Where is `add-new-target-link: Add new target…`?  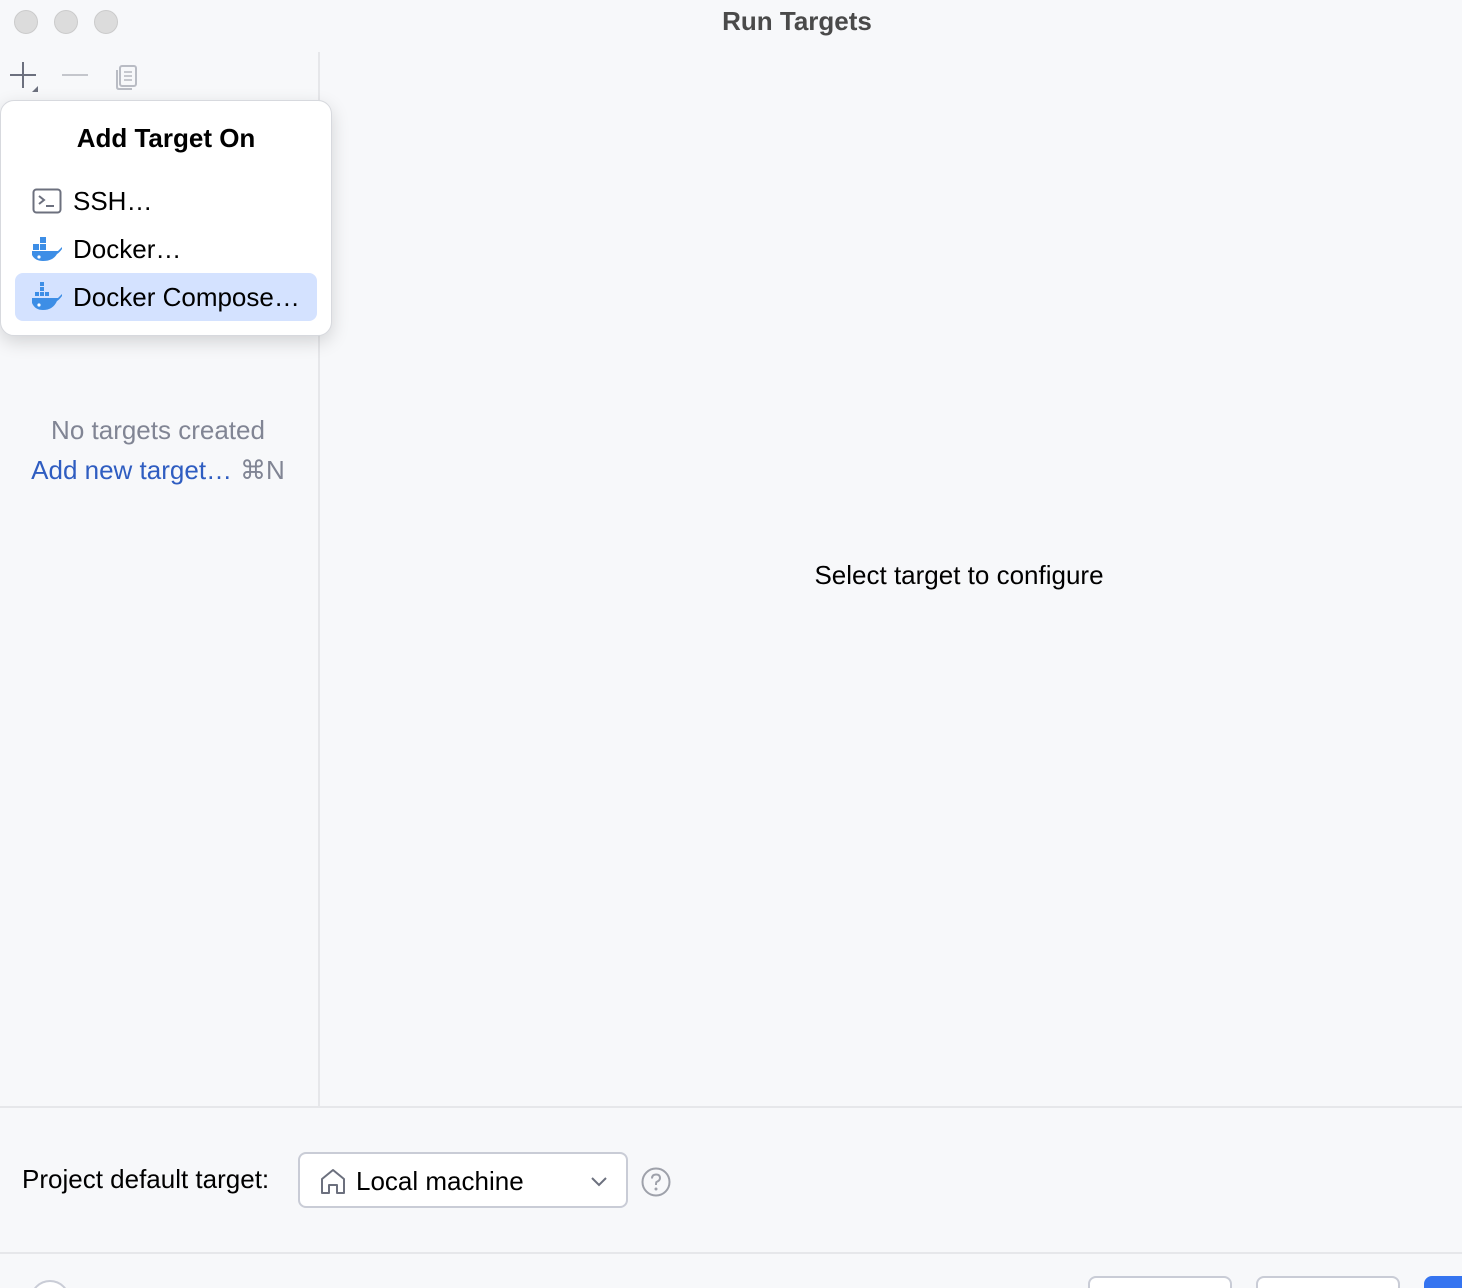 add-new-target-link: Add new target… is located at coordinates (131, 470).